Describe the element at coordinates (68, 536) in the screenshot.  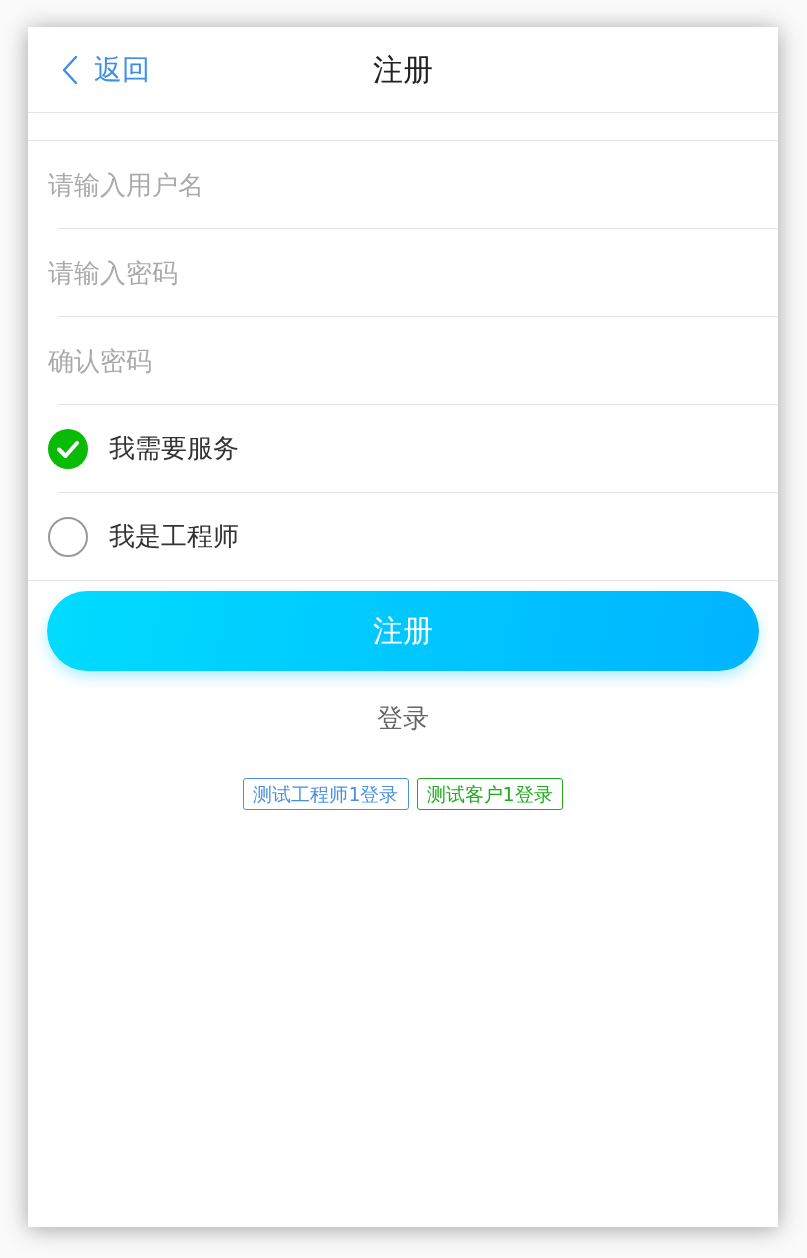
I see `radio-icon` at that location.